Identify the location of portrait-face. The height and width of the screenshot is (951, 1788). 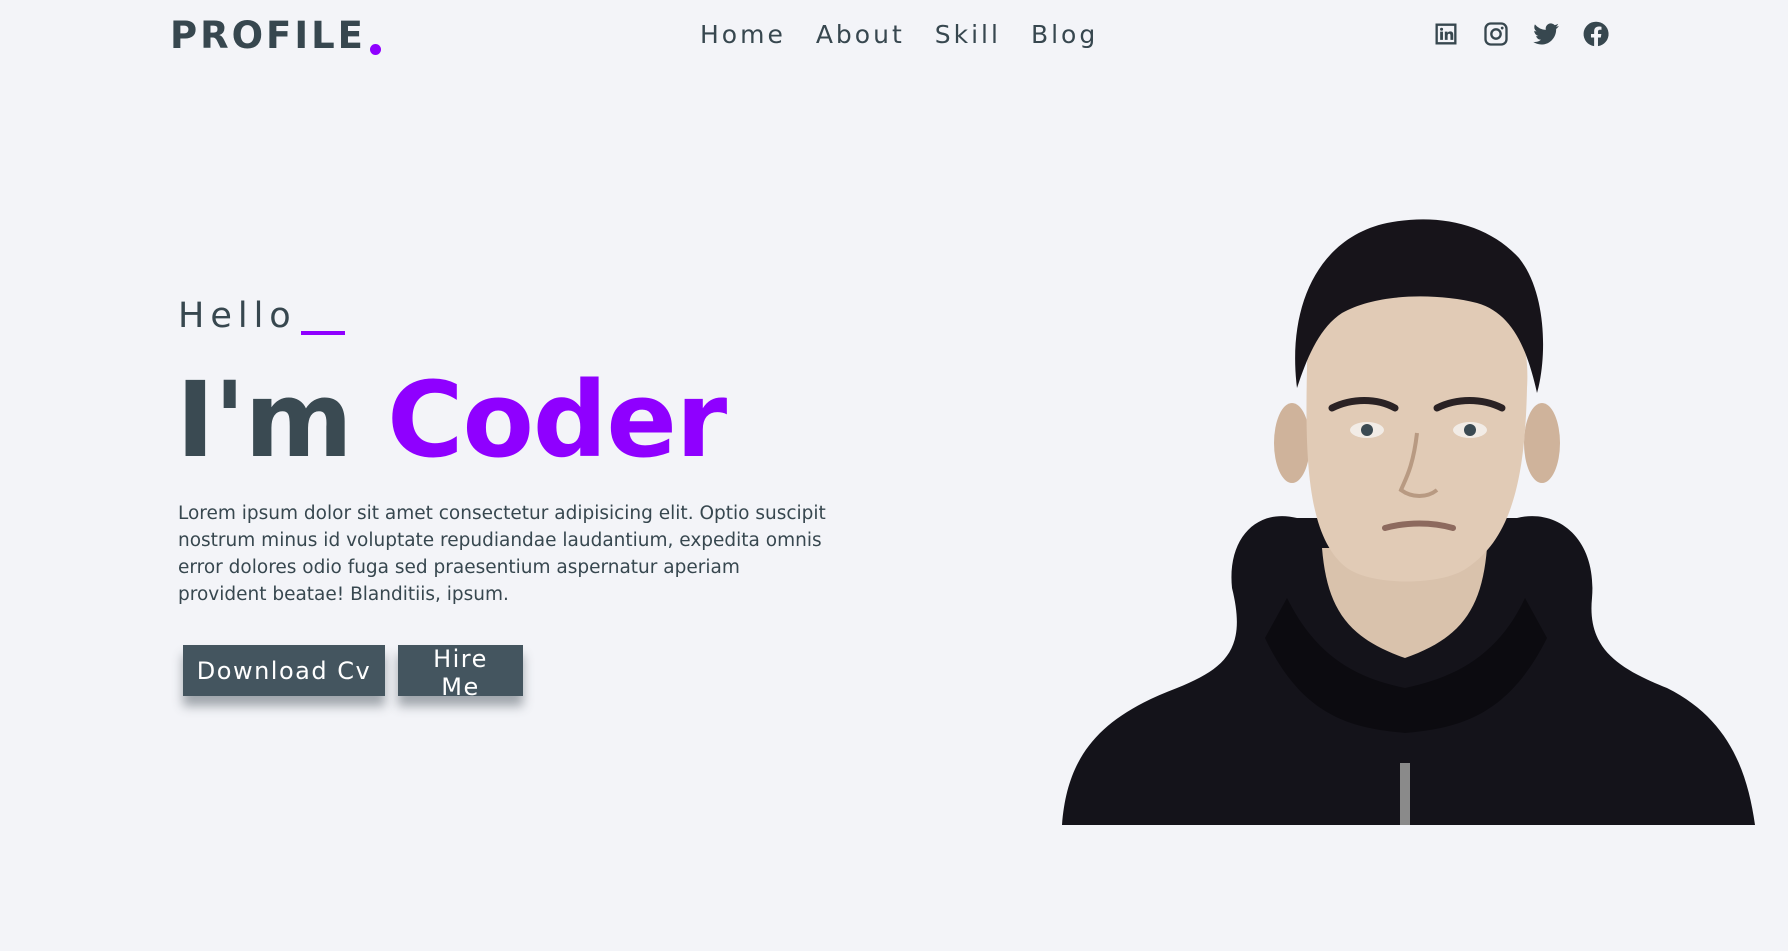
(1417, 425).